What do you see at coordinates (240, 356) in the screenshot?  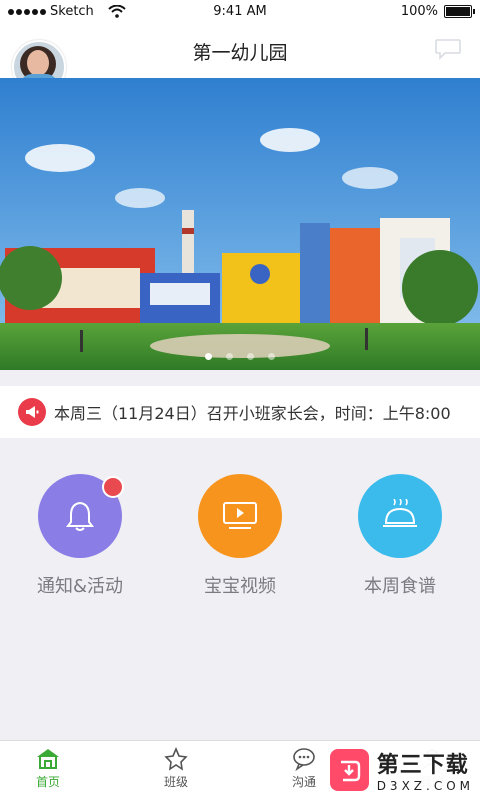 I see `carousel-indicator` at bounding box center [240, 356].